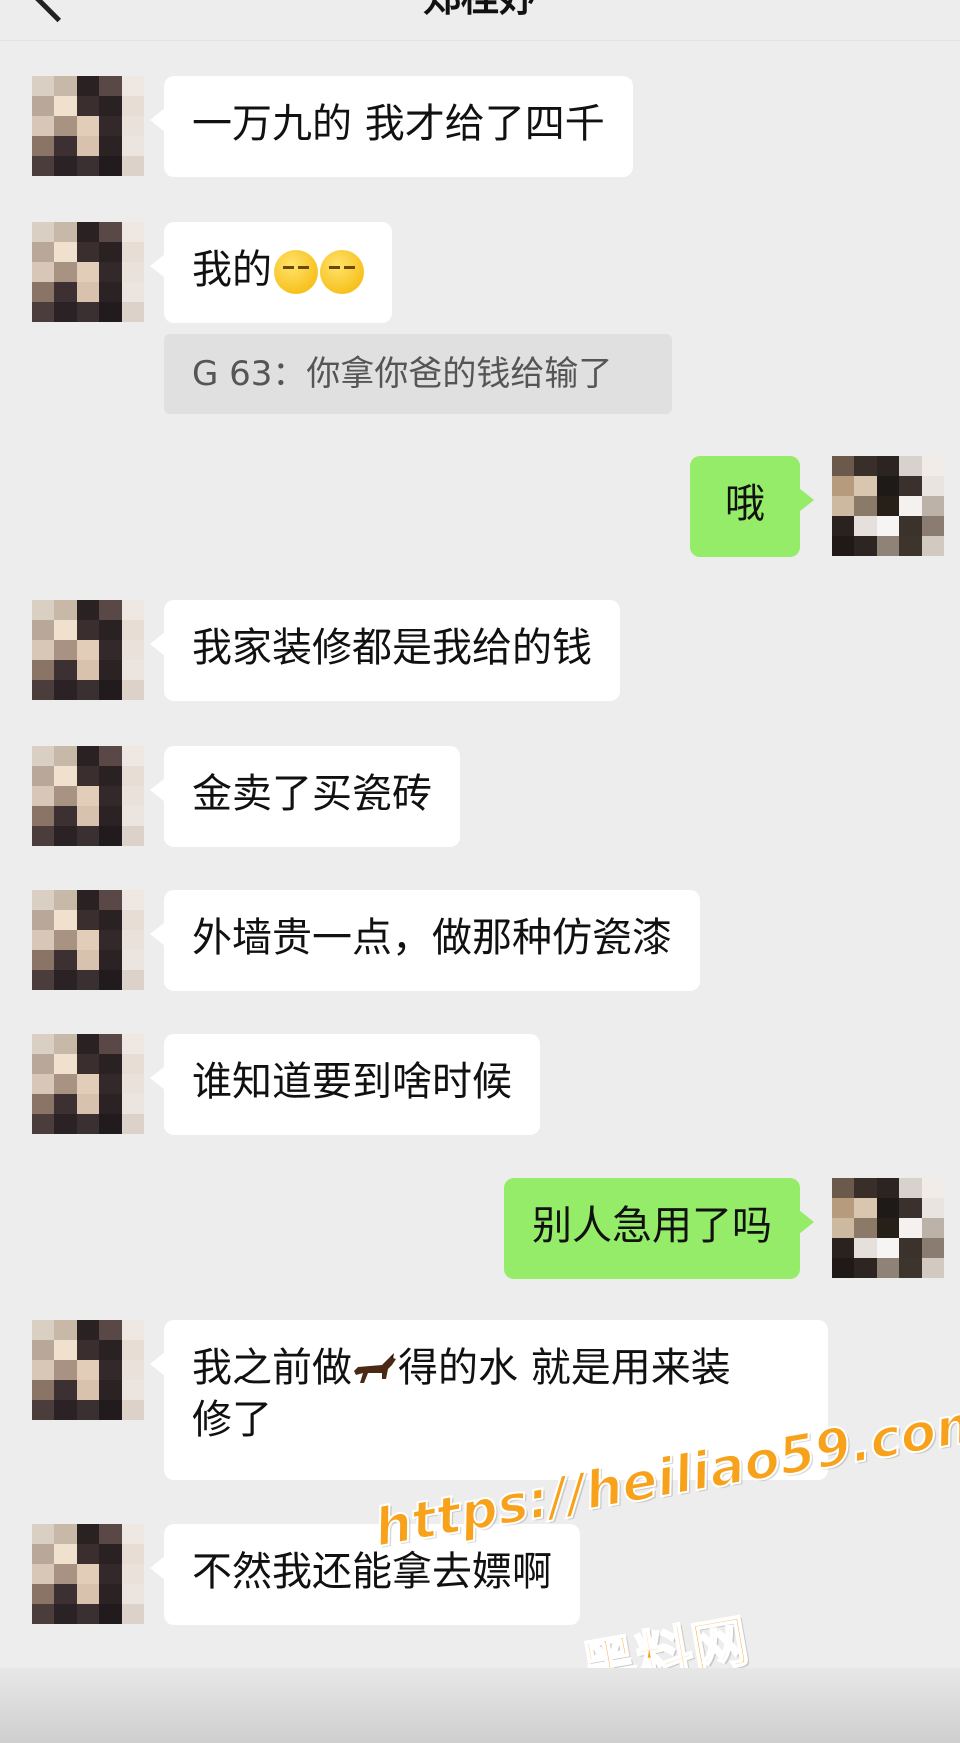 The width and height of the screenshot is (960, 1743). What do you see at coordinates (232, 270) in the screenshot?
I see `message-text: 我的` at bounding box center [232, 270].